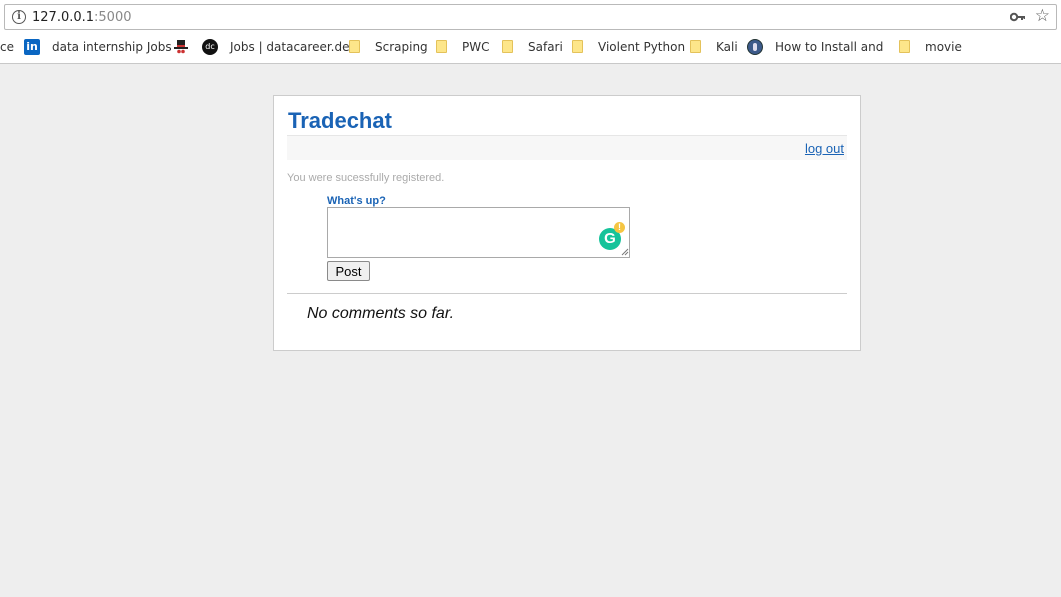  I want to click on url-text: 127.0.0.1:5000, so click(82, 17).